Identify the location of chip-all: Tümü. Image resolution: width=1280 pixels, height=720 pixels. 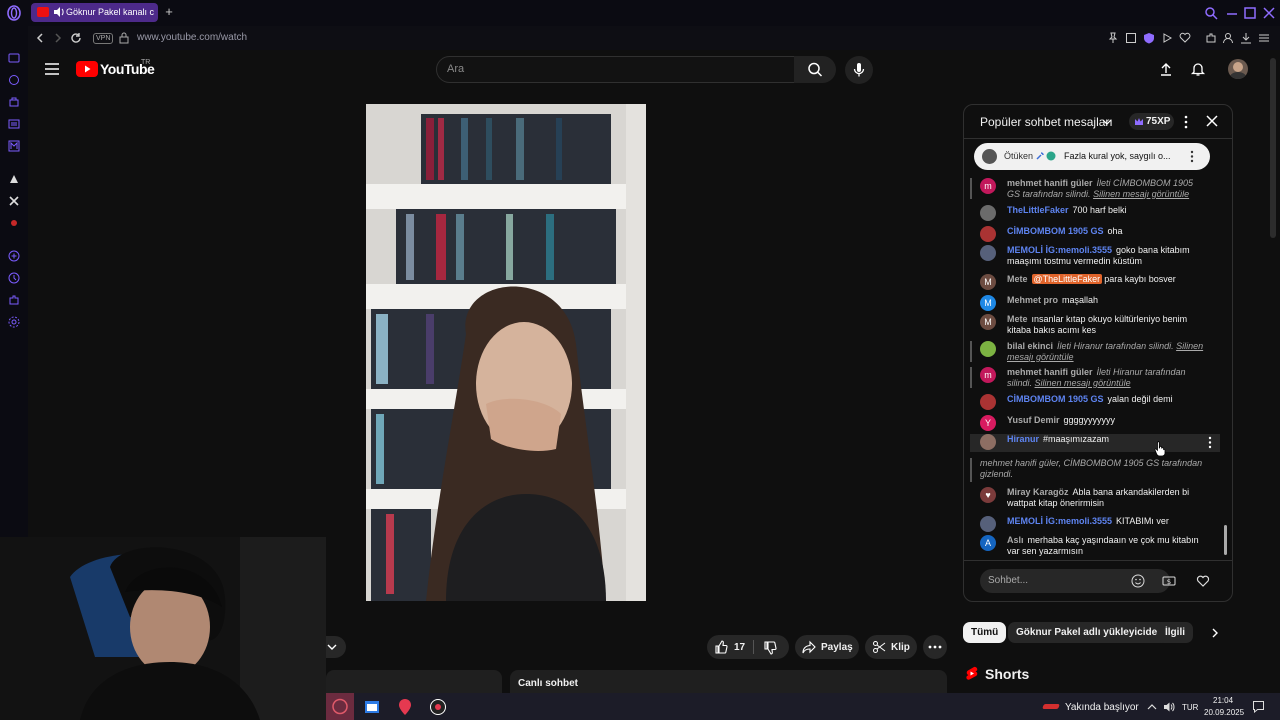
(985, 632).